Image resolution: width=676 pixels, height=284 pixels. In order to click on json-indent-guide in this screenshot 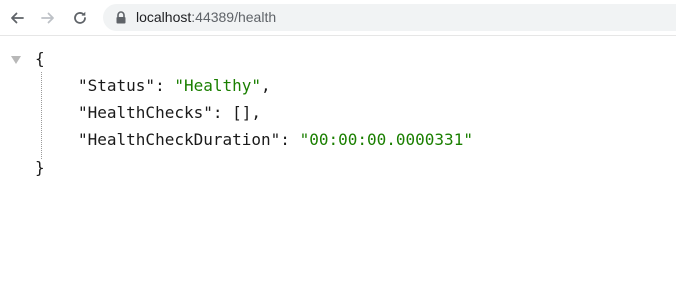, I will do `click(41, 115)`.